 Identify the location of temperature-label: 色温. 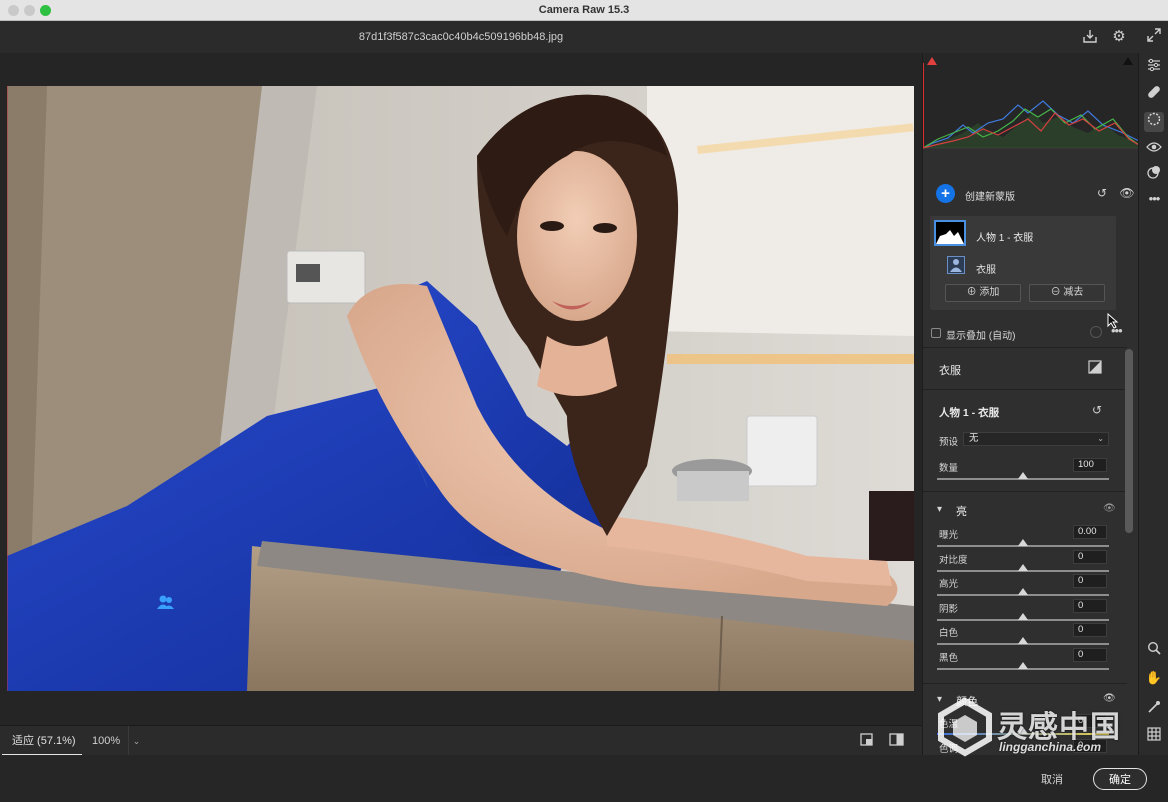
(949, 724).